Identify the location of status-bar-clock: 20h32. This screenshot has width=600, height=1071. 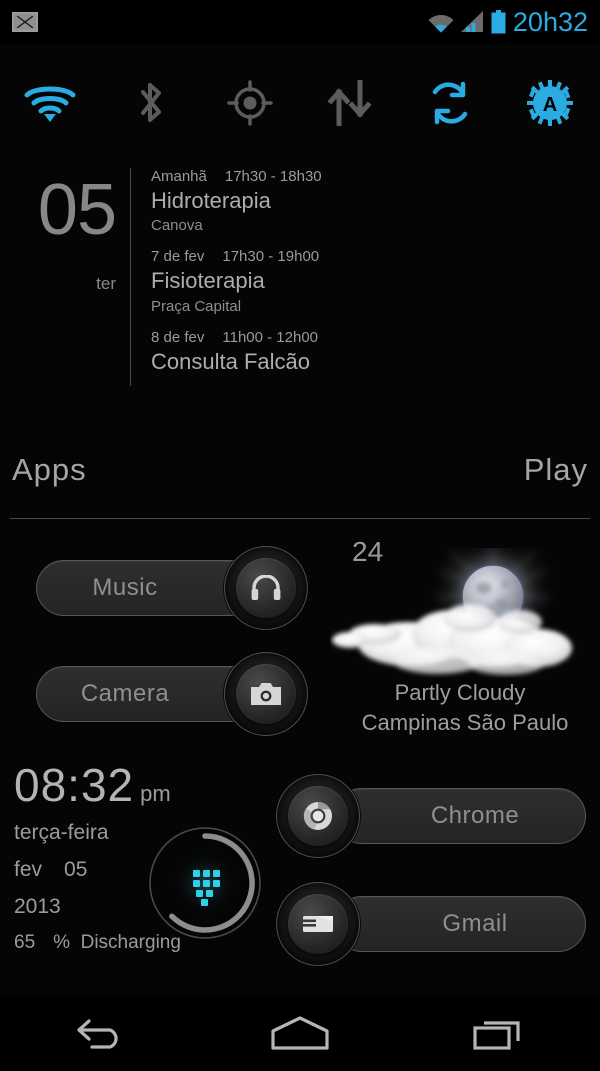
(550, 21).